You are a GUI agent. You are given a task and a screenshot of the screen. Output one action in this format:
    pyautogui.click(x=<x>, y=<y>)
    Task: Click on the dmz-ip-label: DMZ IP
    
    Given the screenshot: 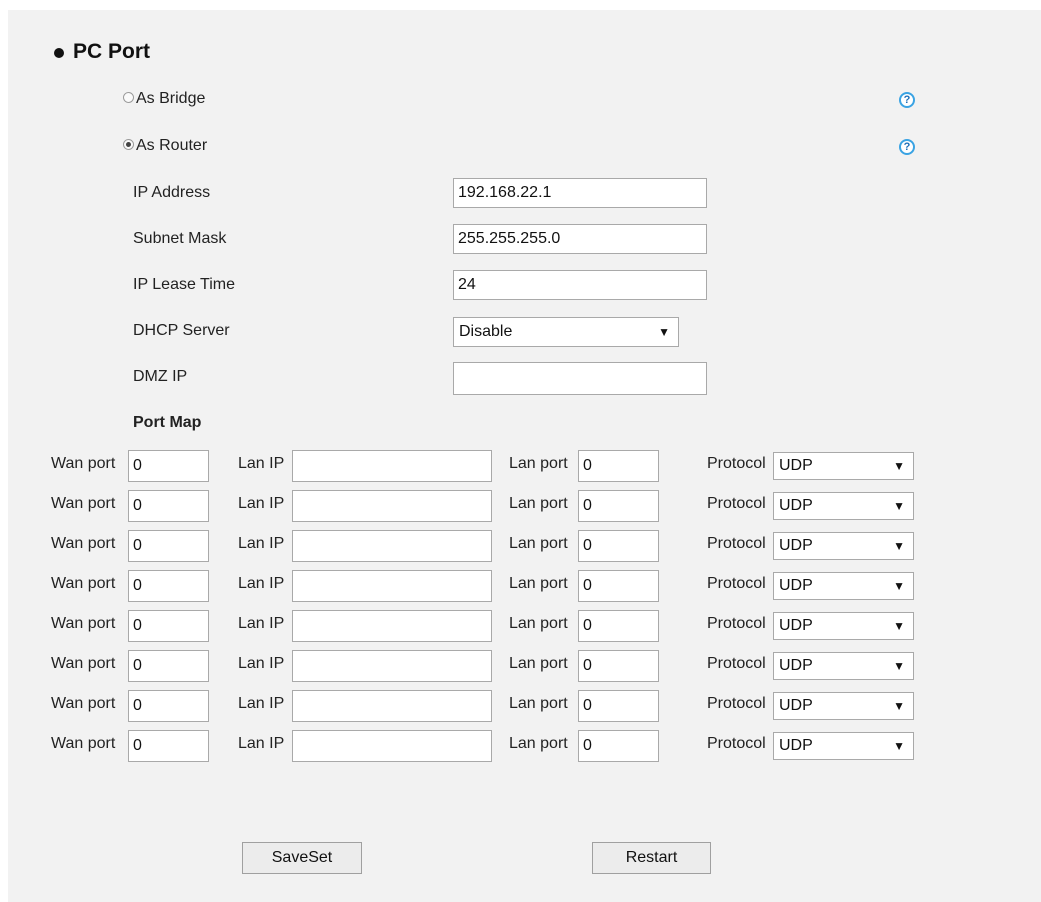 What is the action you would take?
    pyautogui.click(x=160, y=376)
    